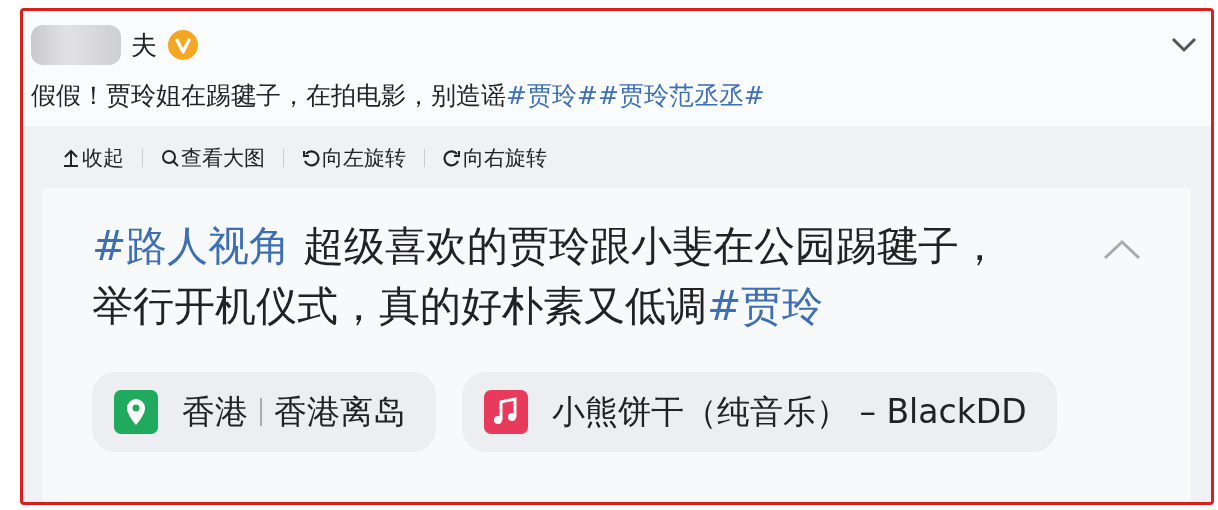 This screenshot has height=510, width=1218. I want to click on view-large-button: 查看大图, so click(213, 158).